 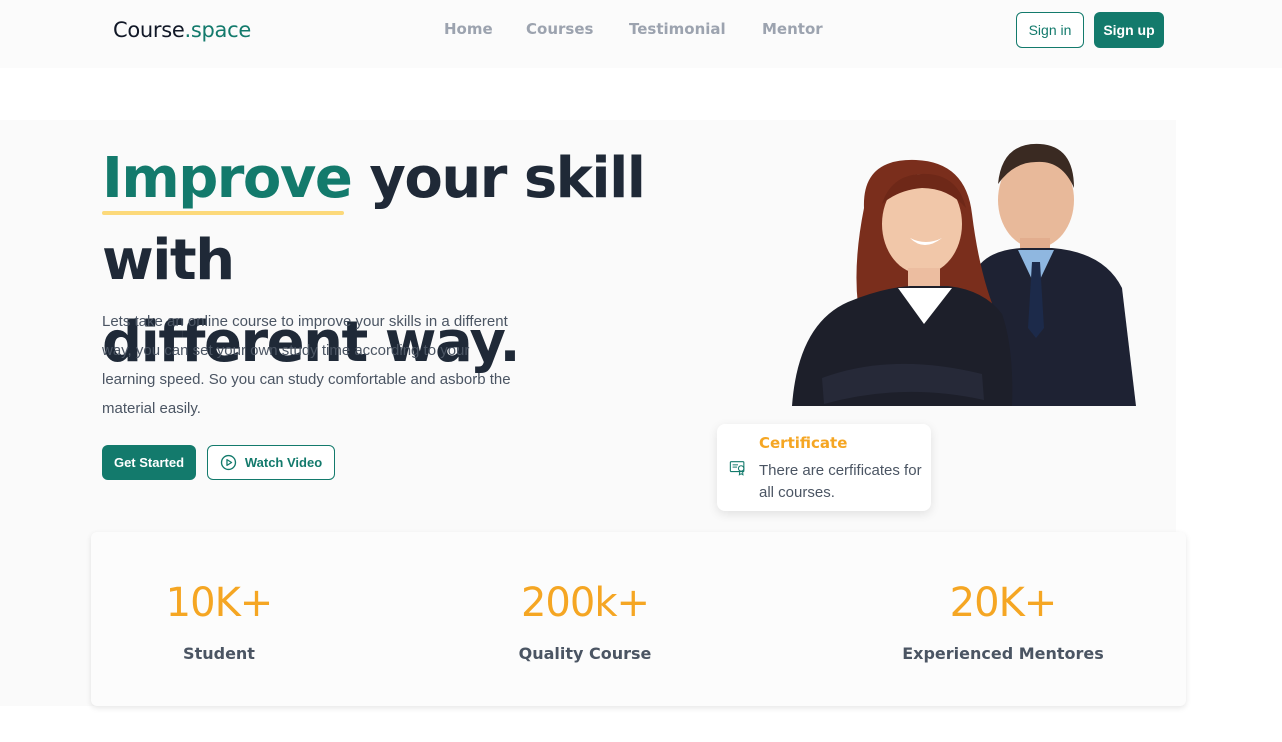 I want to click on stat-item-students: 10K+ Student, so click(x=219, y=619).